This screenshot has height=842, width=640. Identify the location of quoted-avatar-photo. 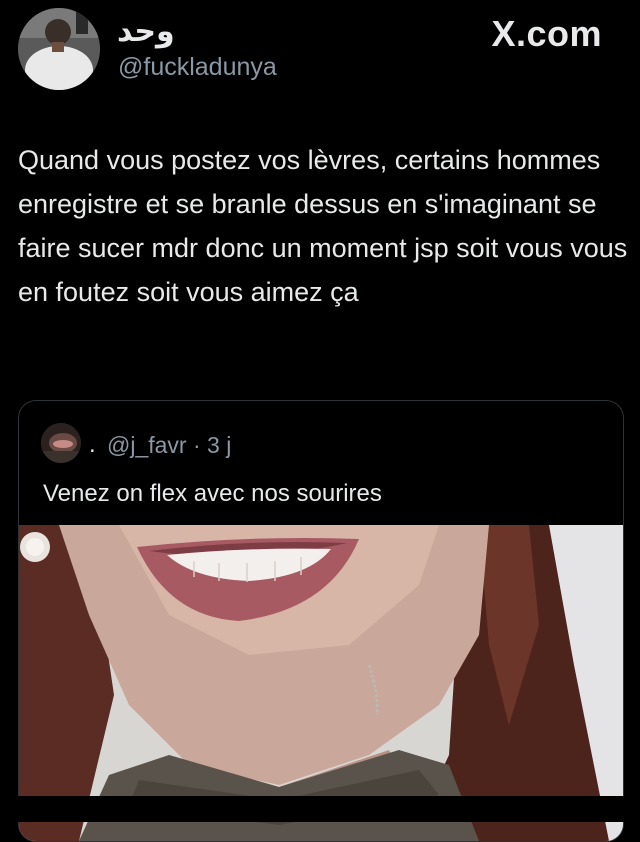
(61, 443).